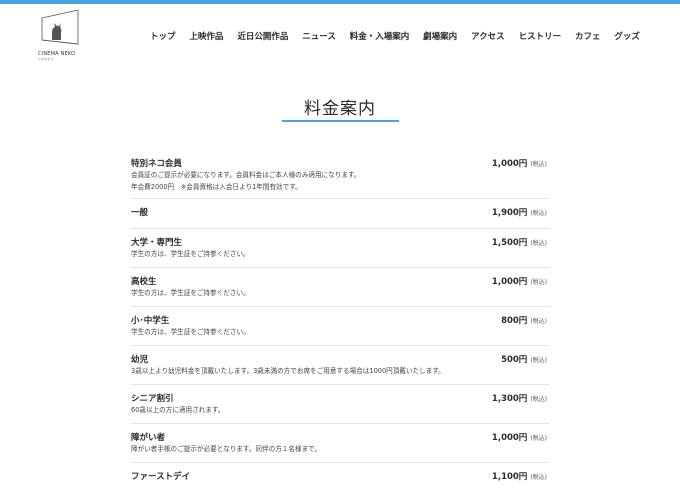 This screenshot has width=680, height=493. Describe the element at coordinates (340, 109) in the screenshot. I see `page-title: 料金案内` at that location.